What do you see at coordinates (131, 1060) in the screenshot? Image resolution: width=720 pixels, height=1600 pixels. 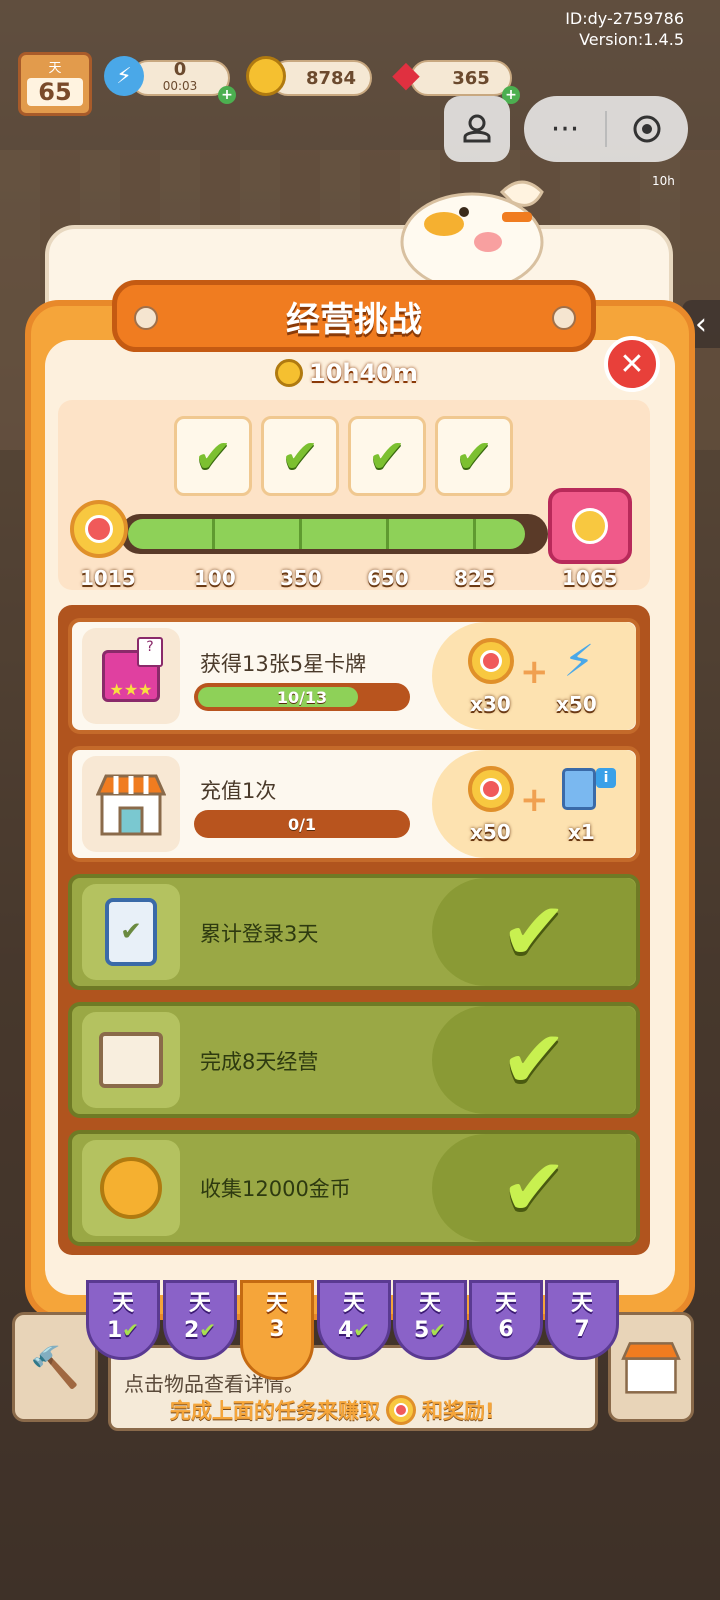 I see `calendar-icon` at bounding box center [131, 1060].